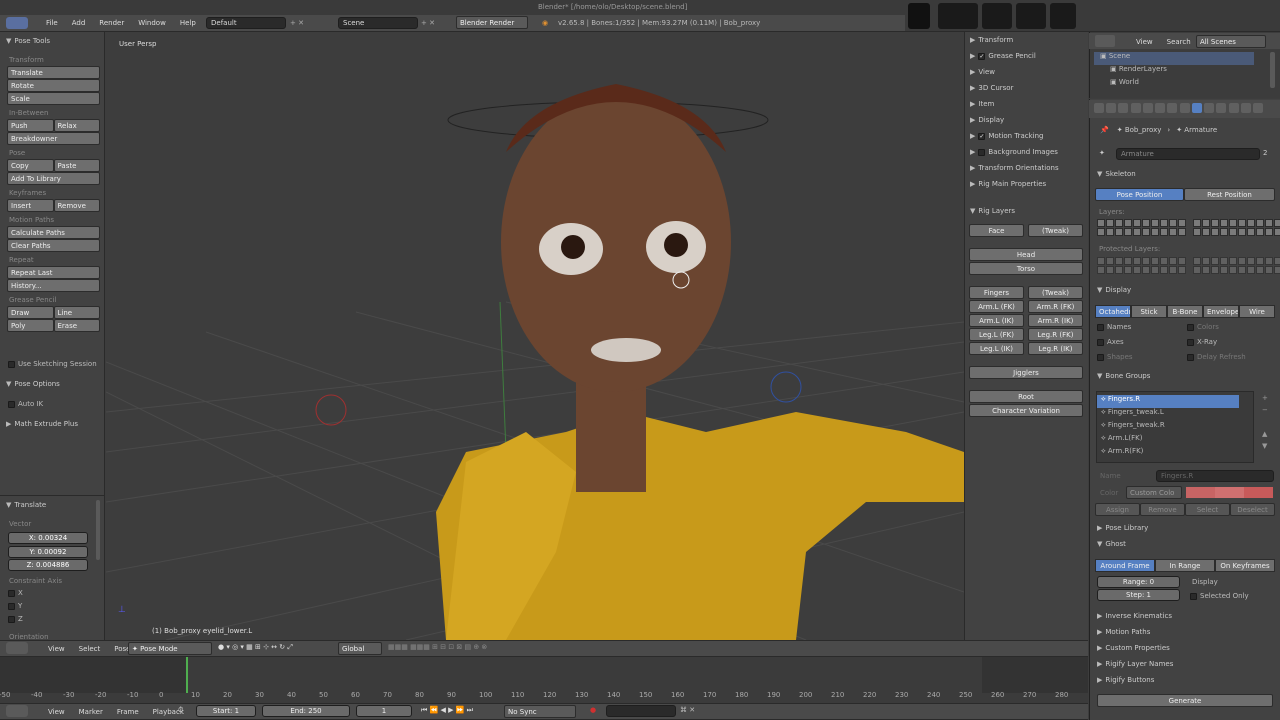 This screenshot has height=720, width=1280. I want to click on bone-group-assign-button: Assign, so click(1117, 509).